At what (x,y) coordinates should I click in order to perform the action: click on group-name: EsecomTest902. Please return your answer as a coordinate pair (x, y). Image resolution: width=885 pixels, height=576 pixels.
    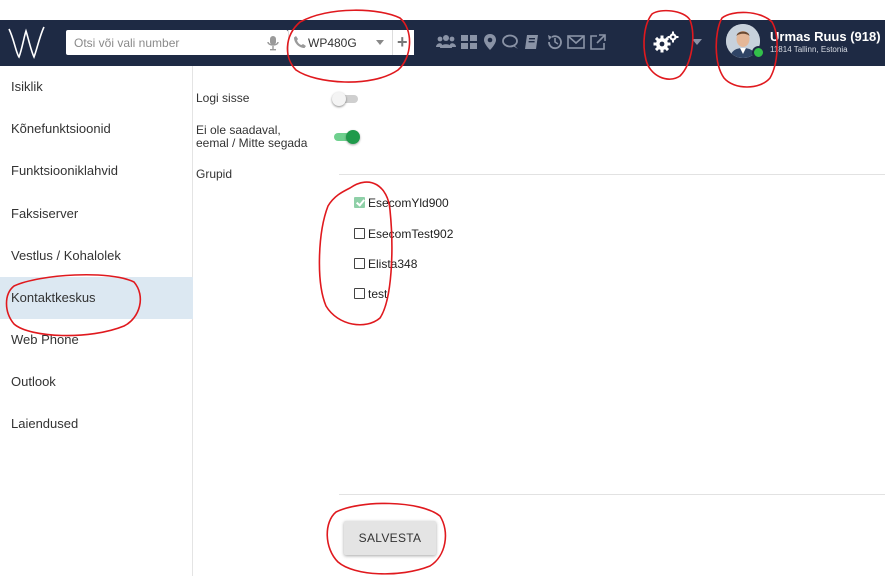
    Looking at the image, I should click on (411, 234).